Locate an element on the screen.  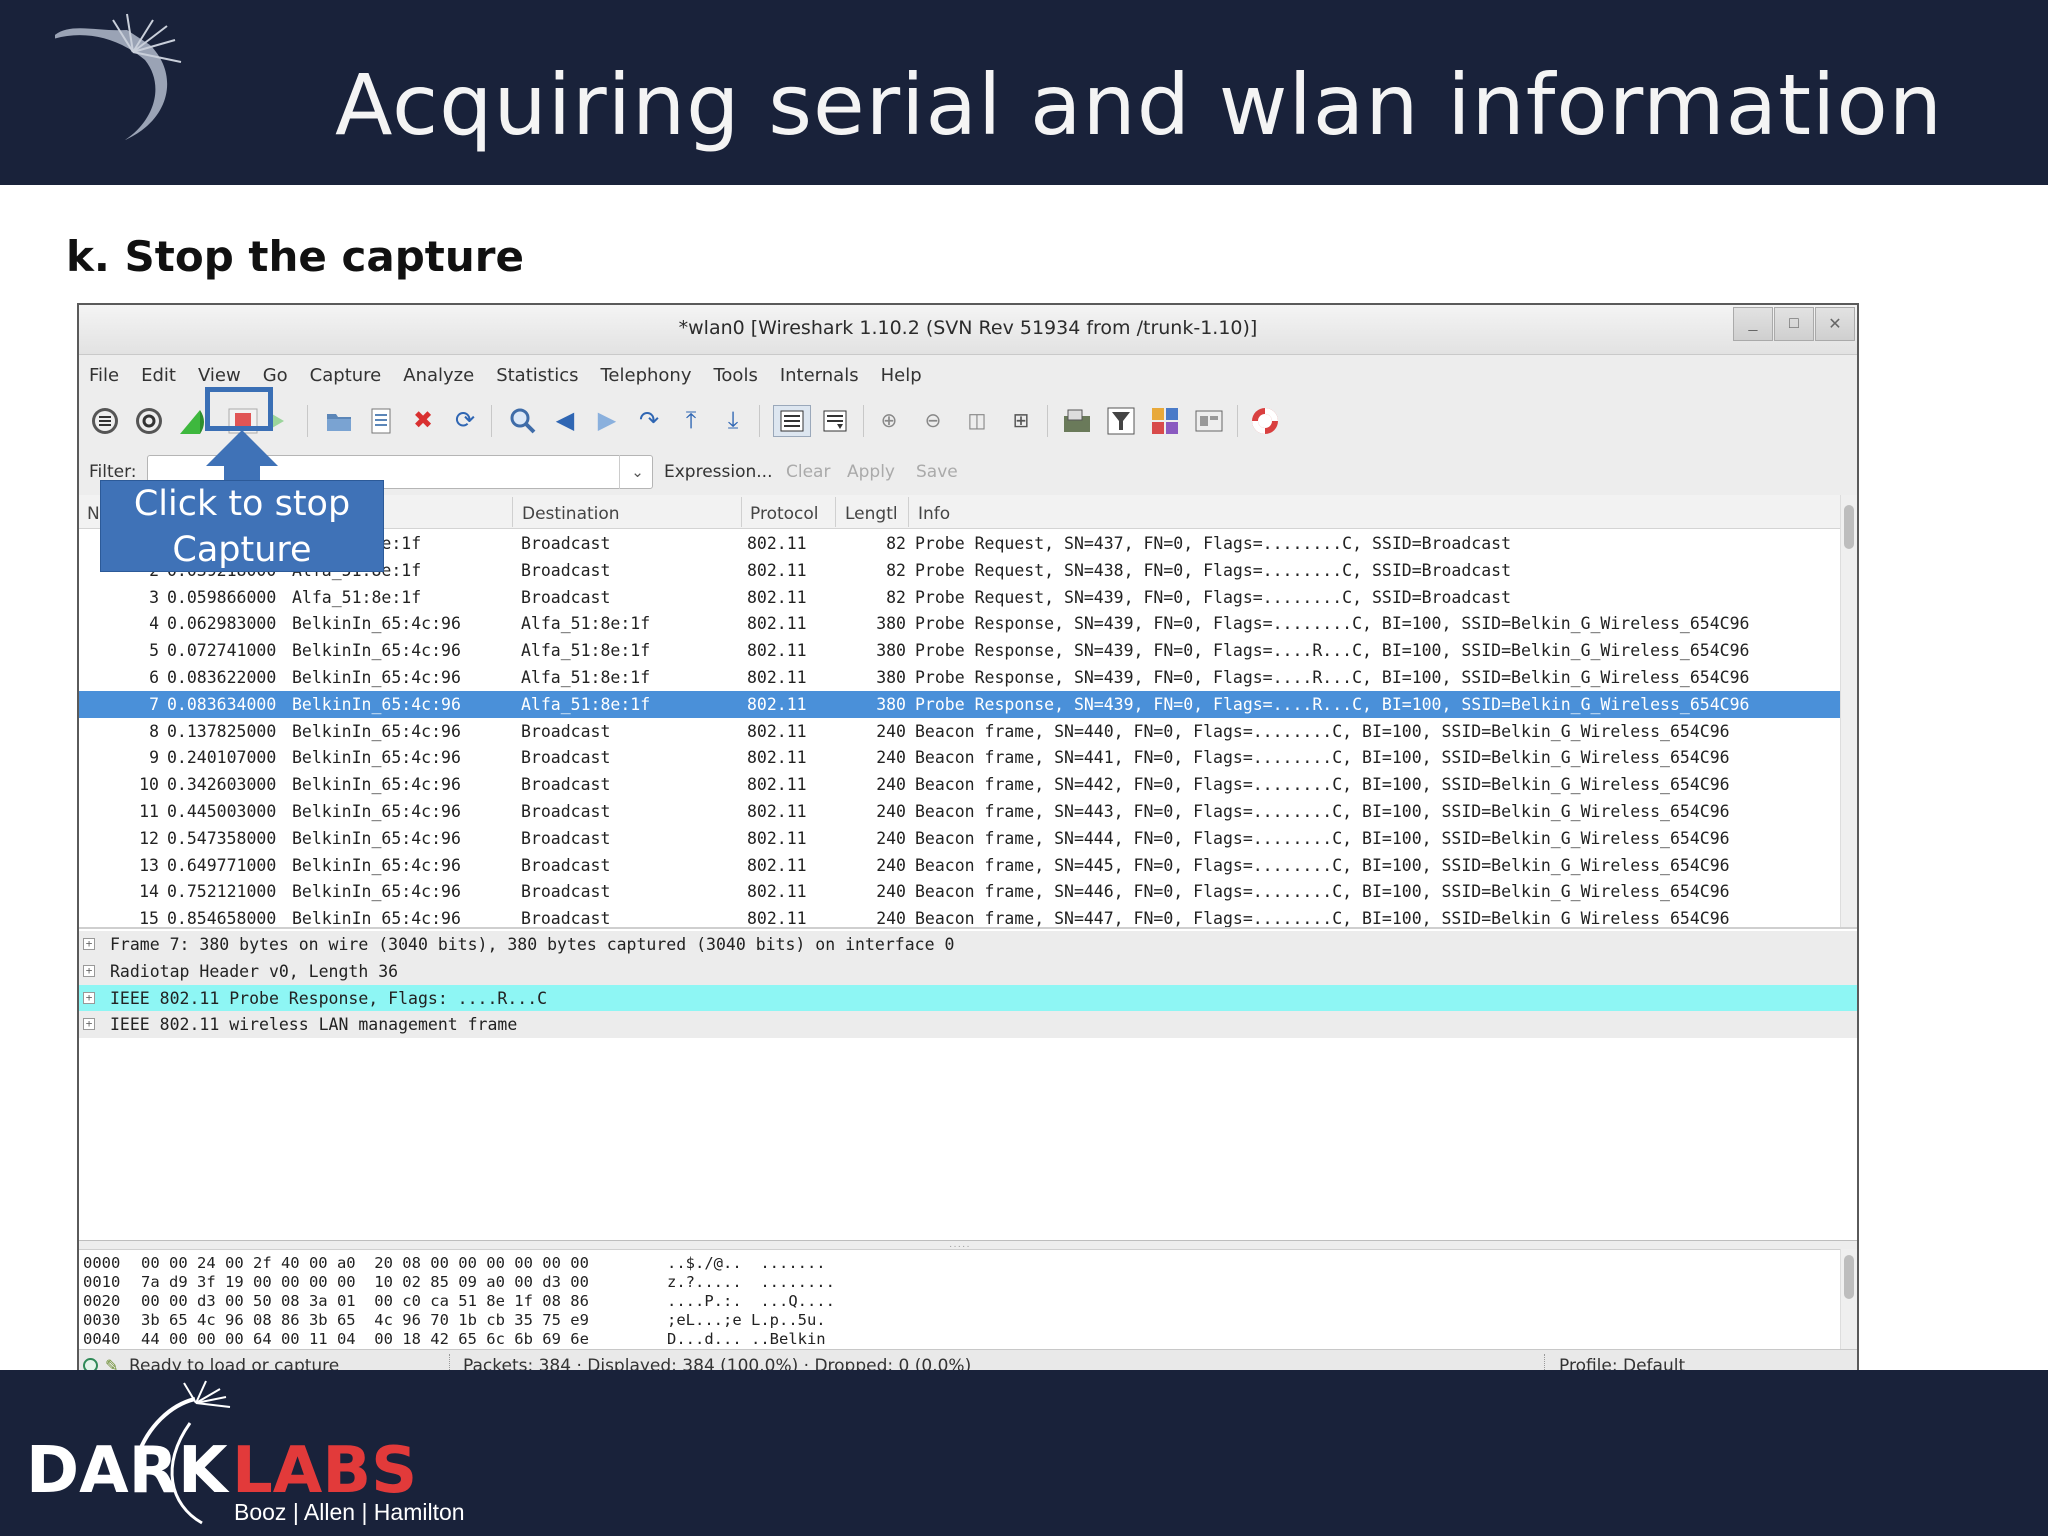
save-file-icon is located at coordinates (381, 421).